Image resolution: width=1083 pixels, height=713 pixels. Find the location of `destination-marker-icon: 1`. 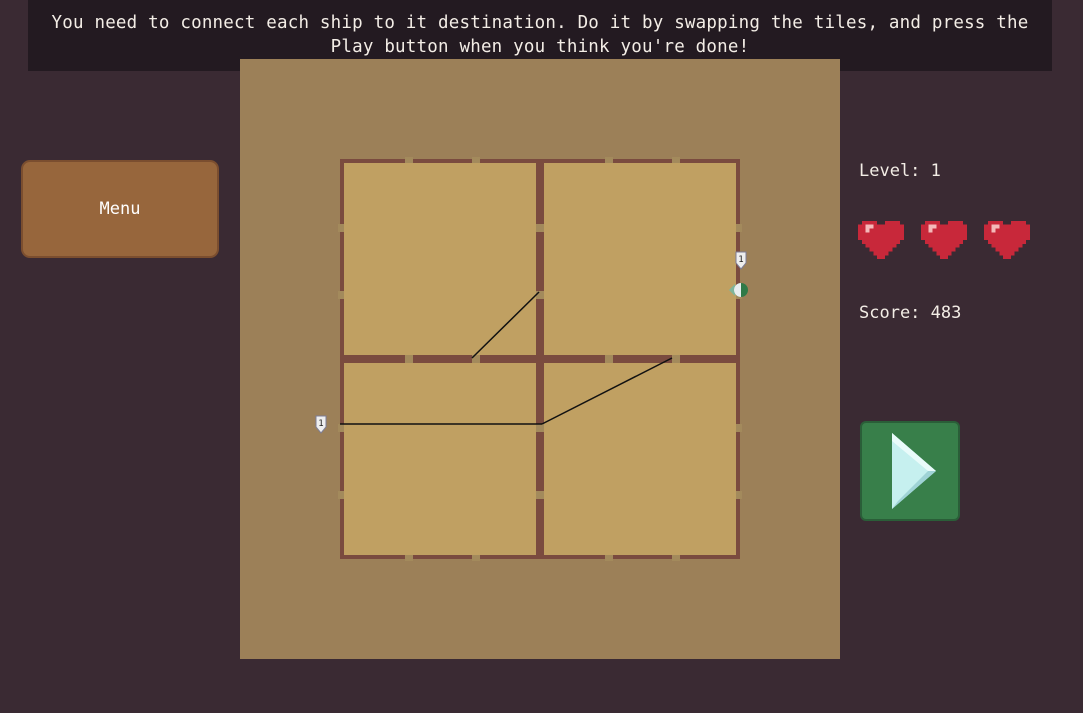

destination-marker-icon: 1 is located at coordinates (741, 260).